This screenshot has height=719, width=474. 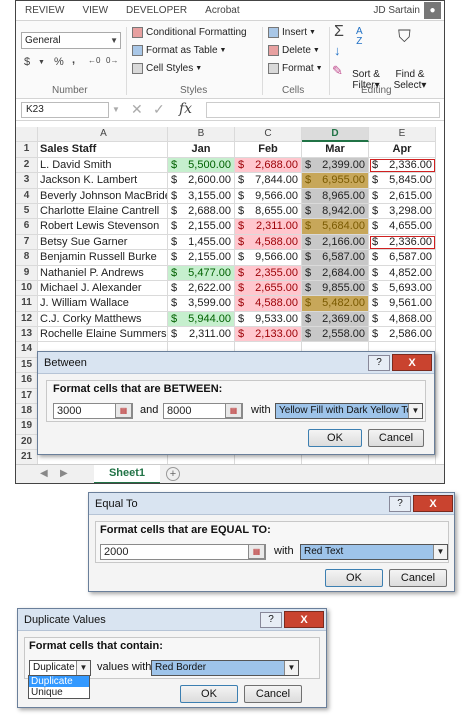 I want to click on staff-name-cell: Charlotte Elaine Cantrell, so click(x=103, y=211).